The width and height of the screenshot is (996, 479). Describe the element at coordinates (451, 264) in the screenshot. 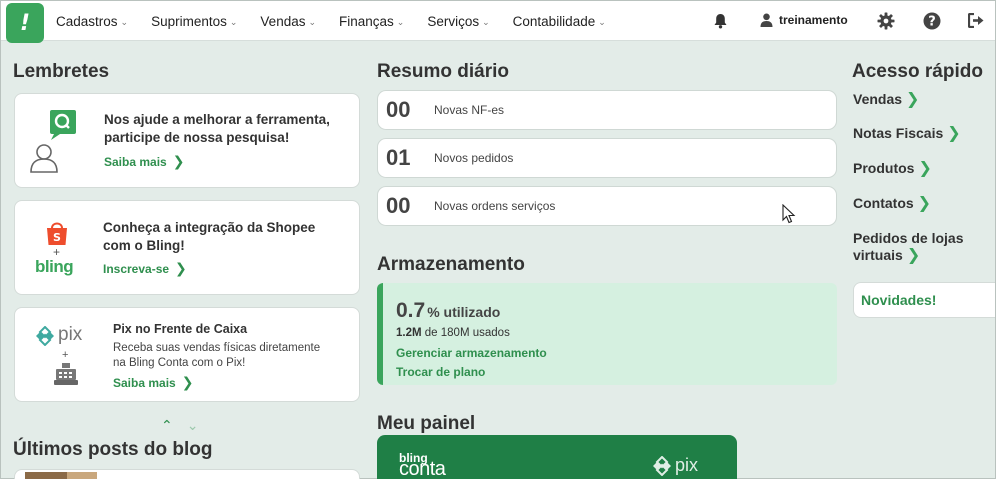

I see `armazenamento-title: Armazenamento` at that location.